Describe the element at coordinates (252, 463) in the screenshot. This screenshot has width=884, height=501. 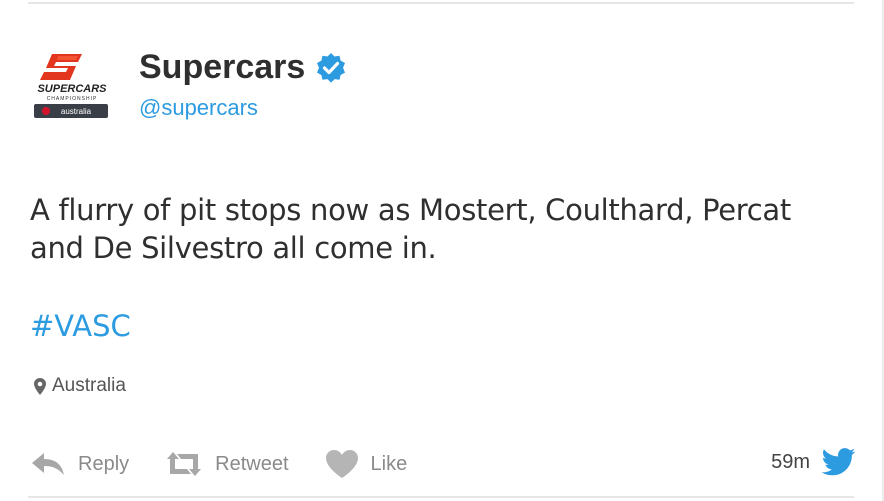
I see `retweet-label: Retweet` at that location.